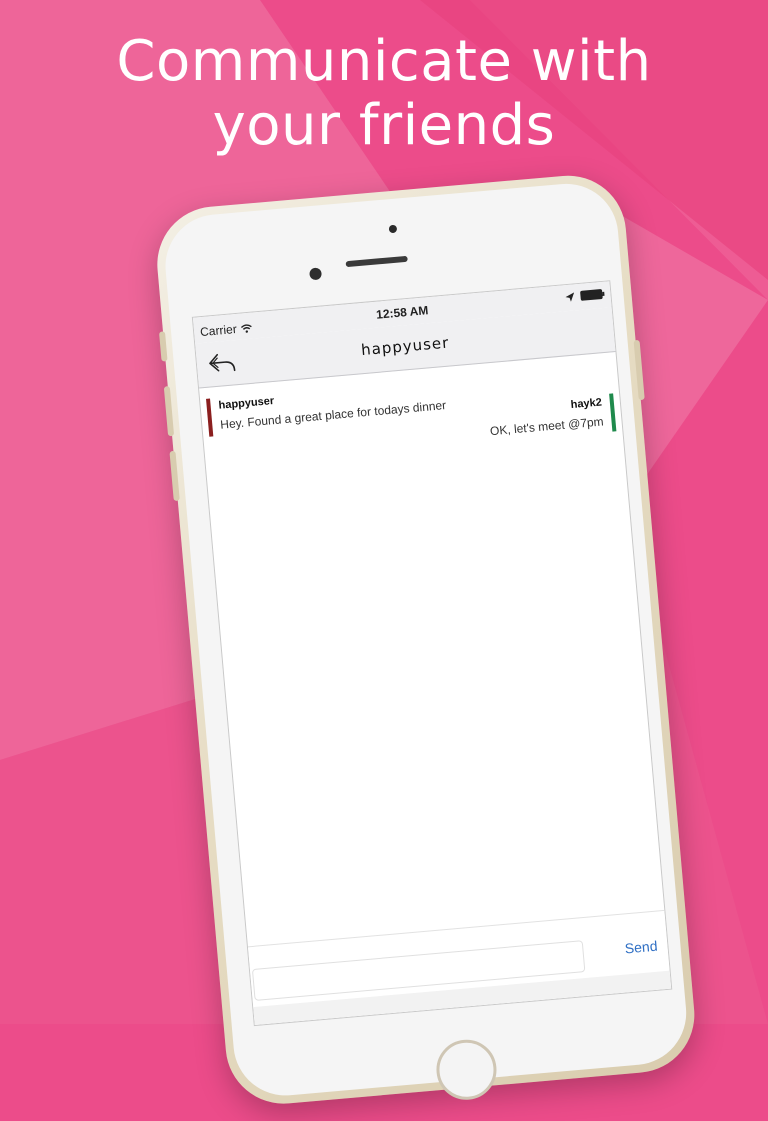 The height and width of the screenshot is (1121, 768). What do you see at coordinates (591, 294) in the screenshot?
I see `battery-icon` at bounding box center [591, 294].